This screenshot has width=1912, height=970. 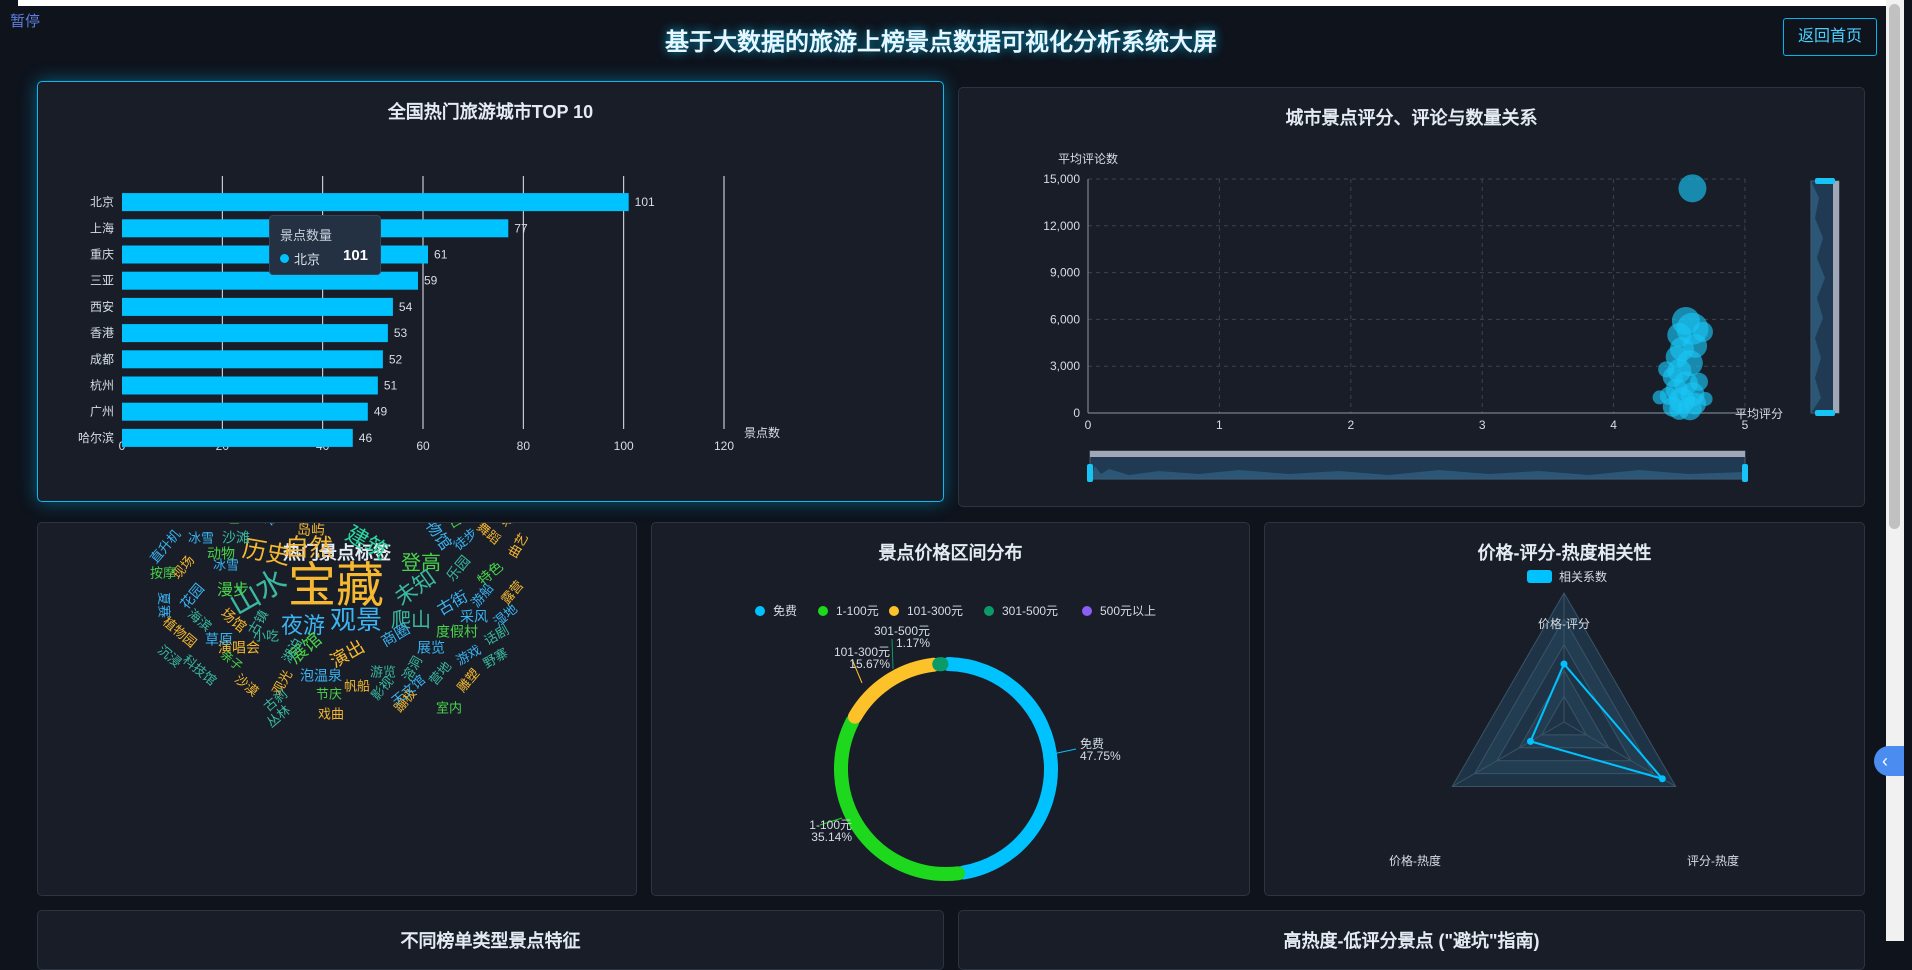 I want to click on scatter-x-tick: 2, so click(x=1350, y=425).